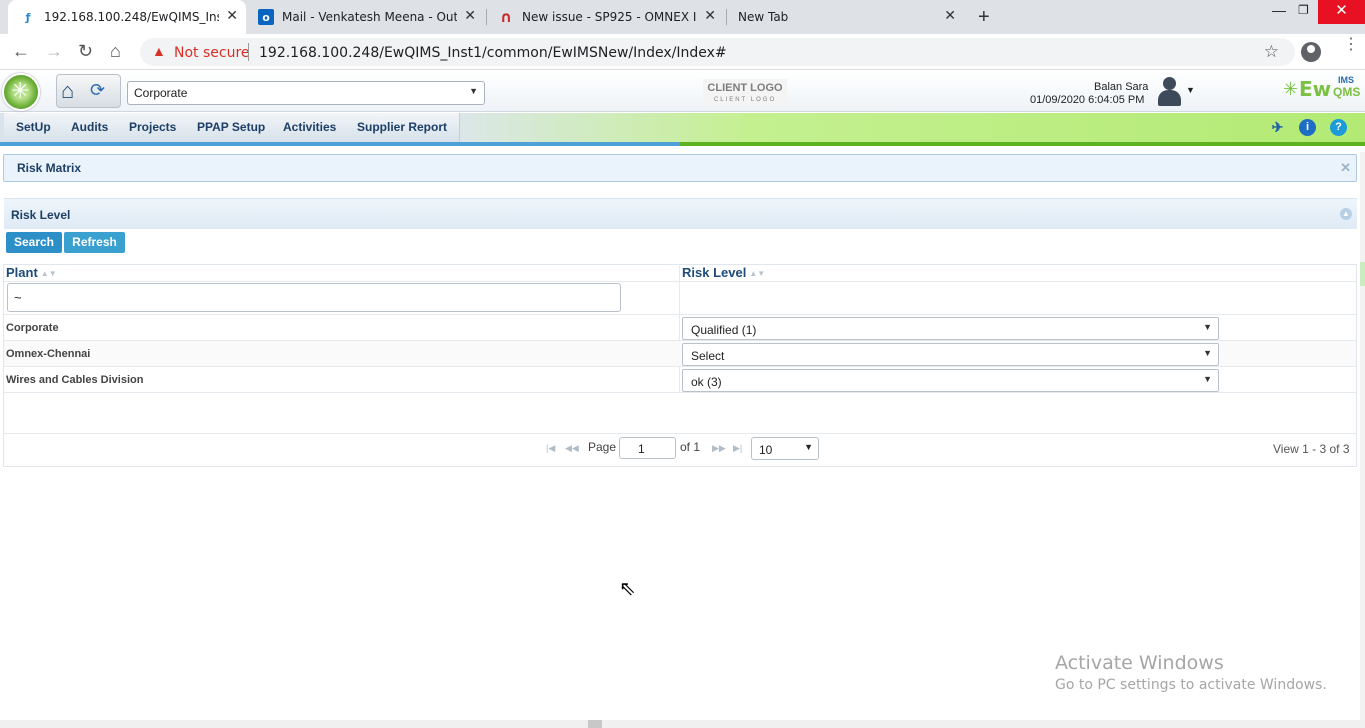 This screenshot has width=1365, height=728. Describe the element at coordinates (763, 17) in the screenshot. I see `tab-title: New Tab` at that location.